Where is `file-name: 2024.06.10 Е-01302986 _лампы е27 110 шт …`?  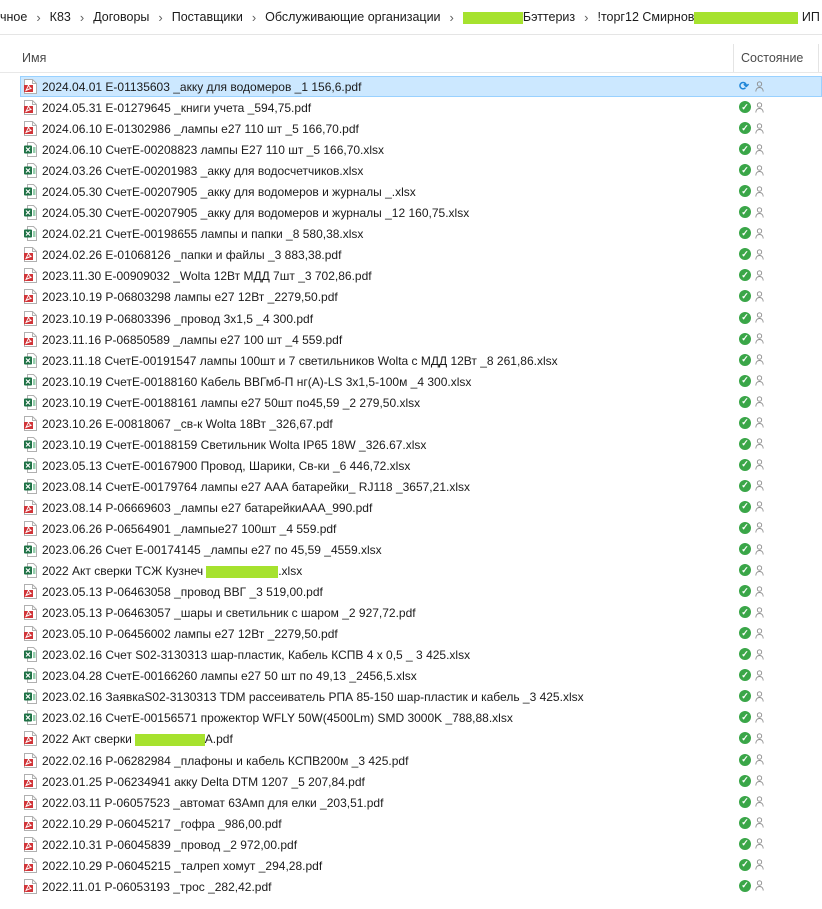
file-name: 2024.06.10 Е-01302986 _лампы е27 110 шт … is located at coordinates (200, 129).